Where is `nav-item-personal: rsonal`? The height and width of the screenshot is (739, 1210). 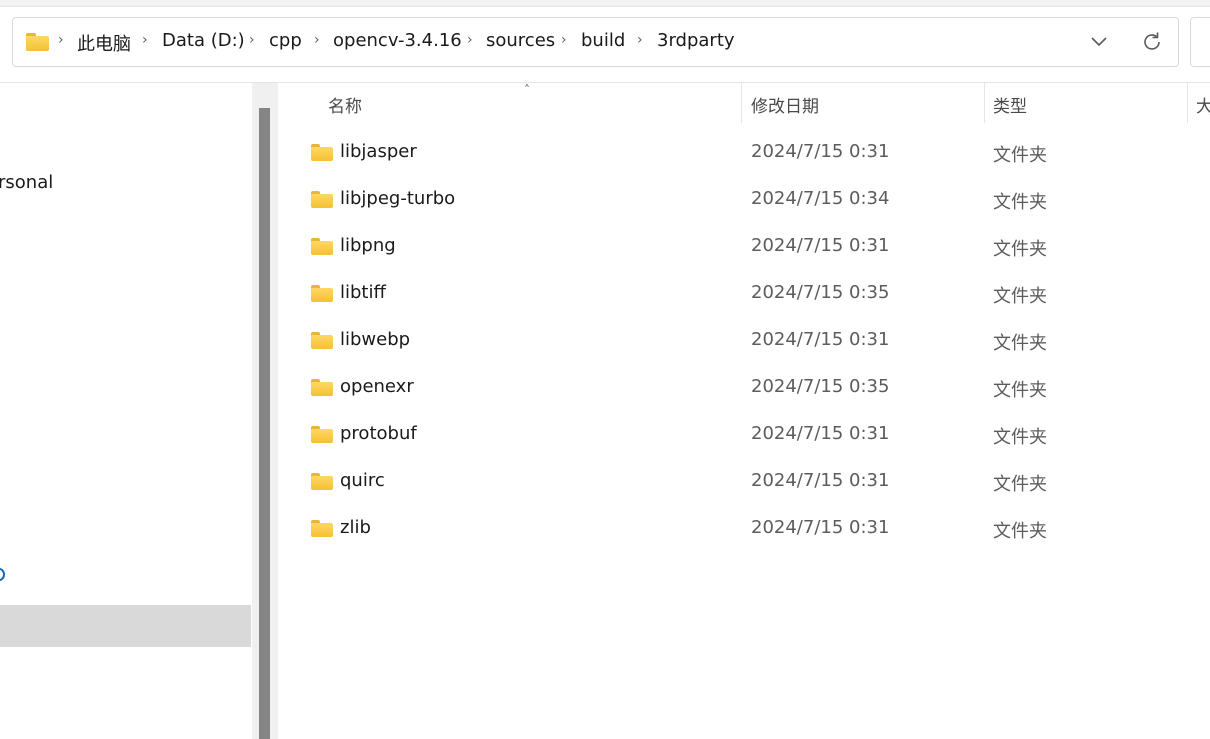 nav-item-personal: rsonal is located at coordinates (26, 182).